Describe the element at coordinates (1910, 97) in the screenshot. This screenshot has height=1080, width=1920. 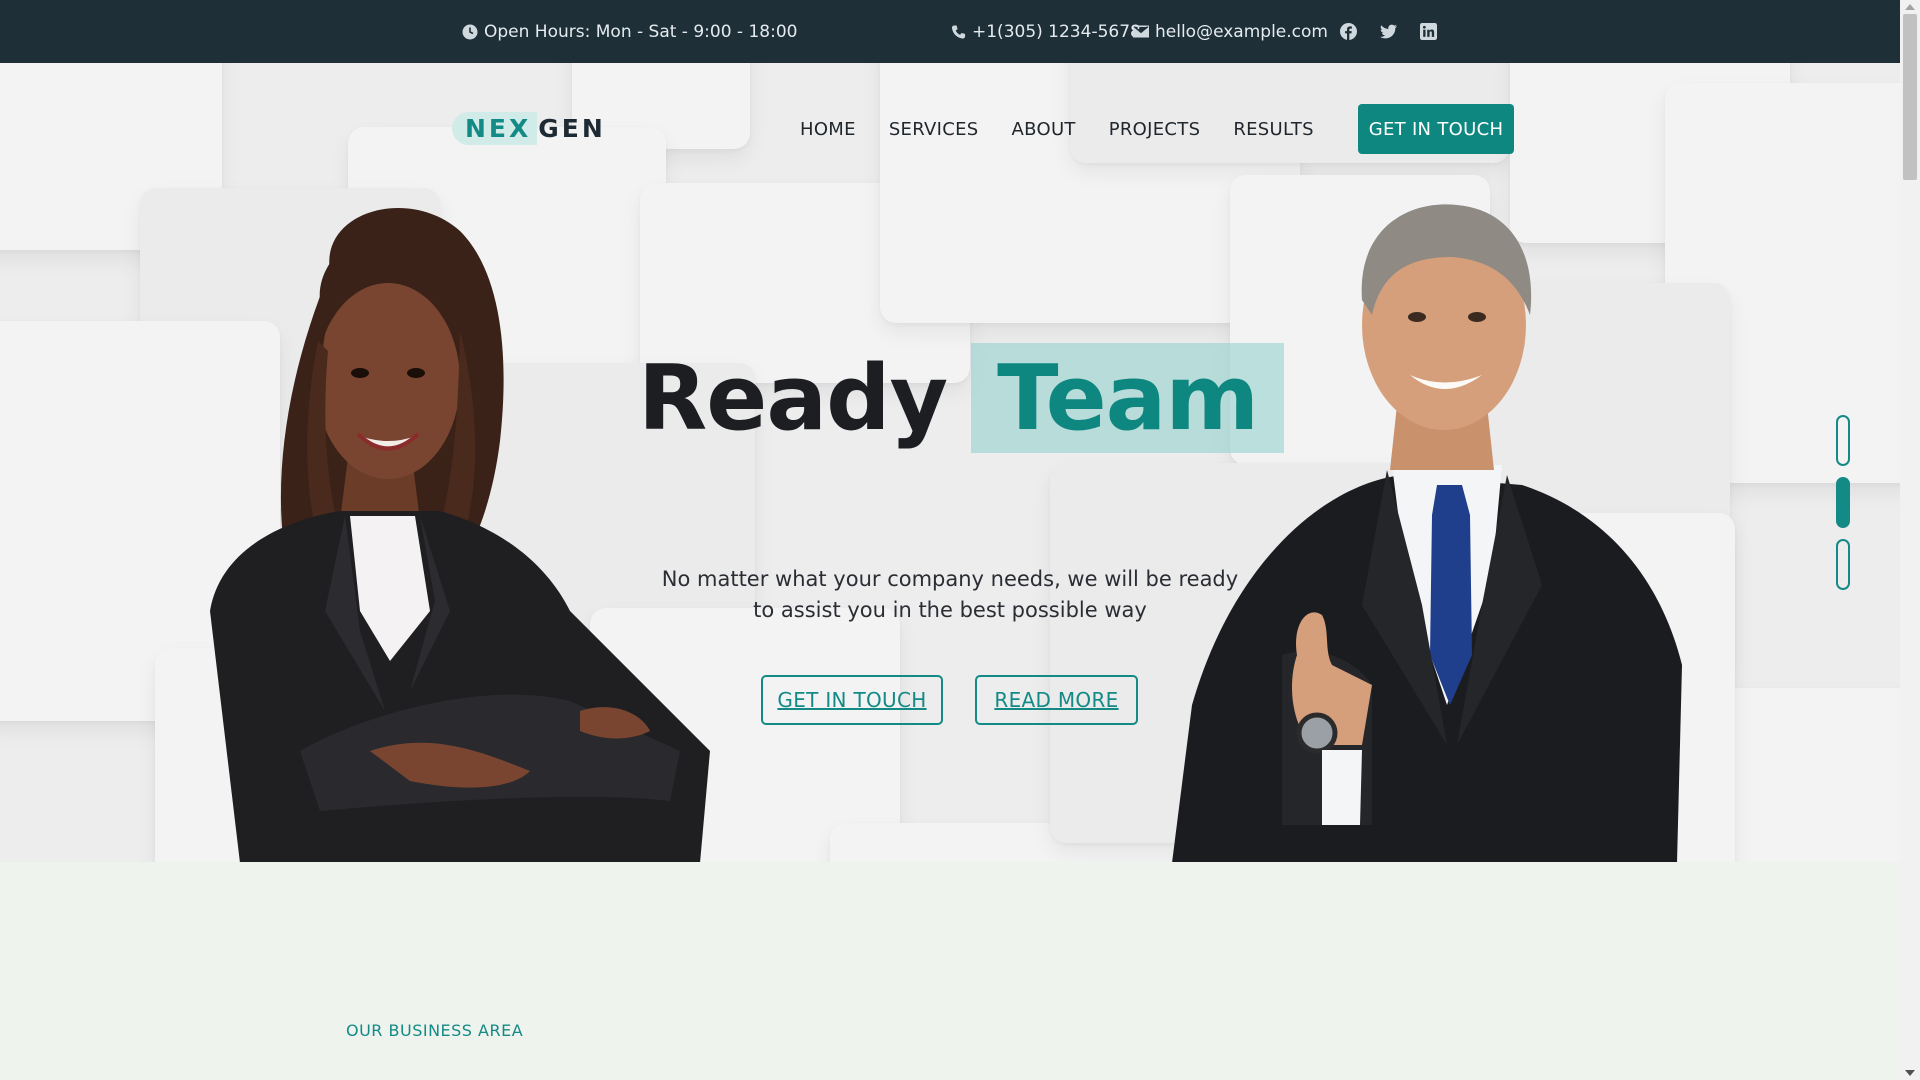
I see `scrollbar-thumb` at that location.